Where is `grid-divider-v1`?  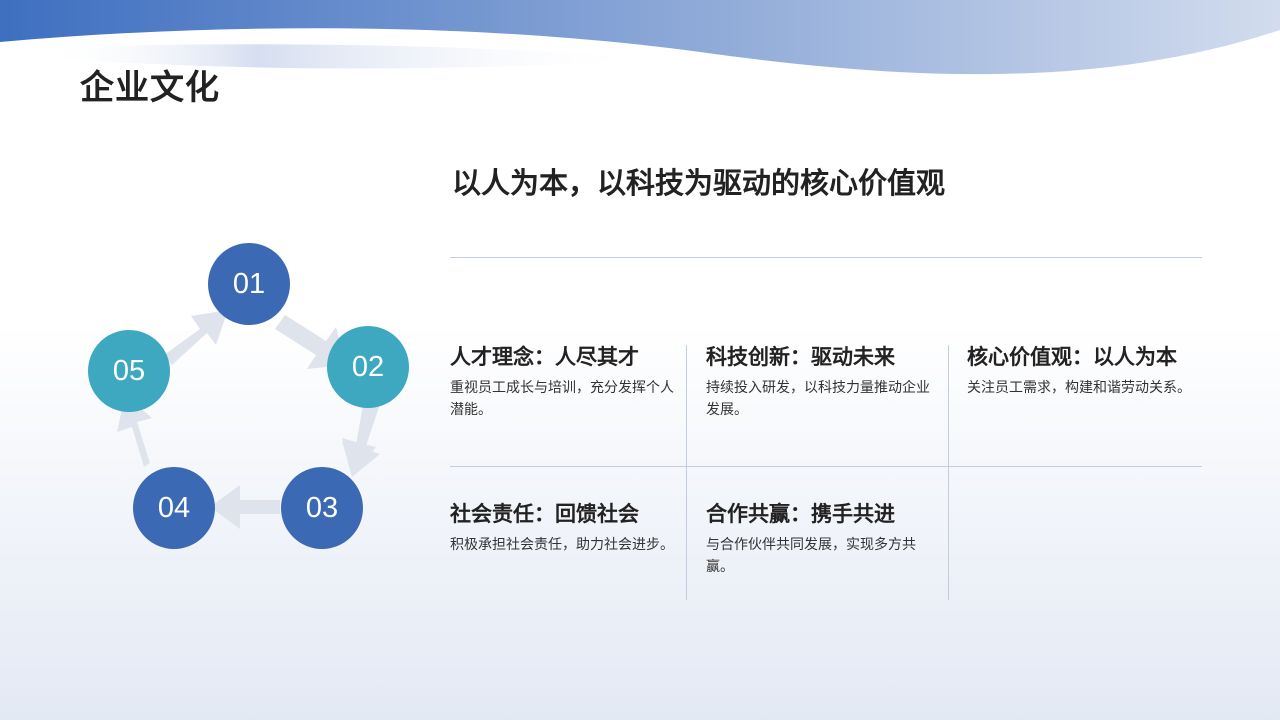 grid-divider-v1 is located at coordinates (686, 472).